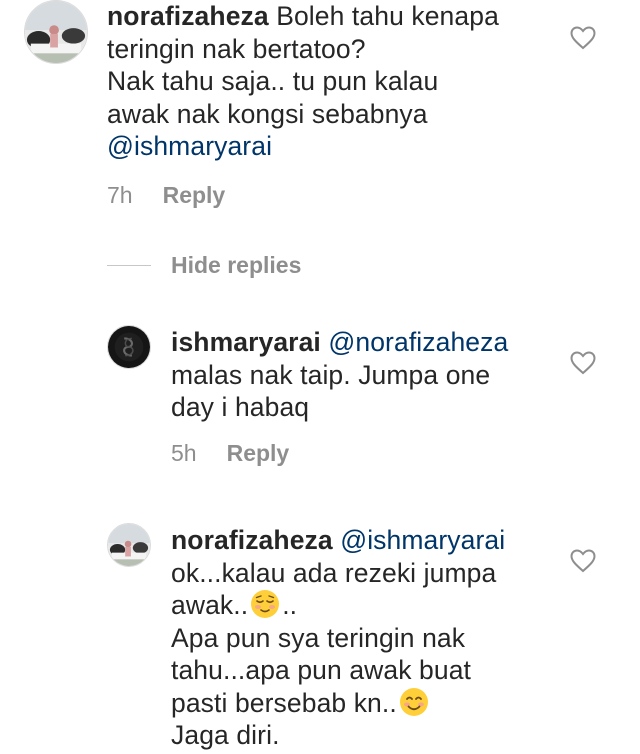  What do you see at coordinates (284, 702) in the screenshot?
I see `reply-line: pasti bersebab kn..` at bounding box center [284, 702].